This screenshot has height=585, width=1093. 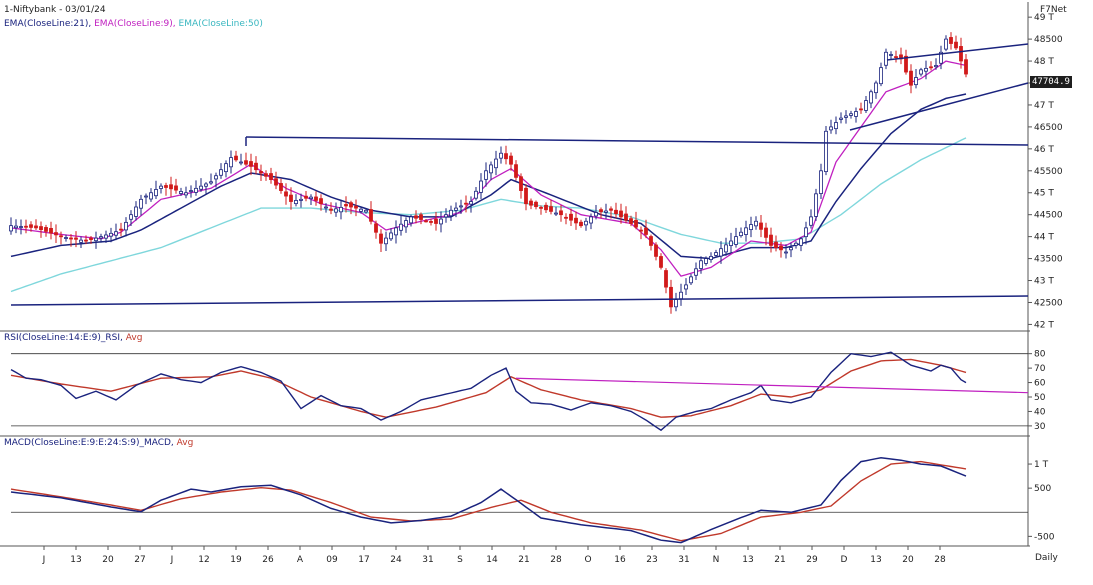 I want to click on x-tick-label: 16, so click(x=620, y=560).